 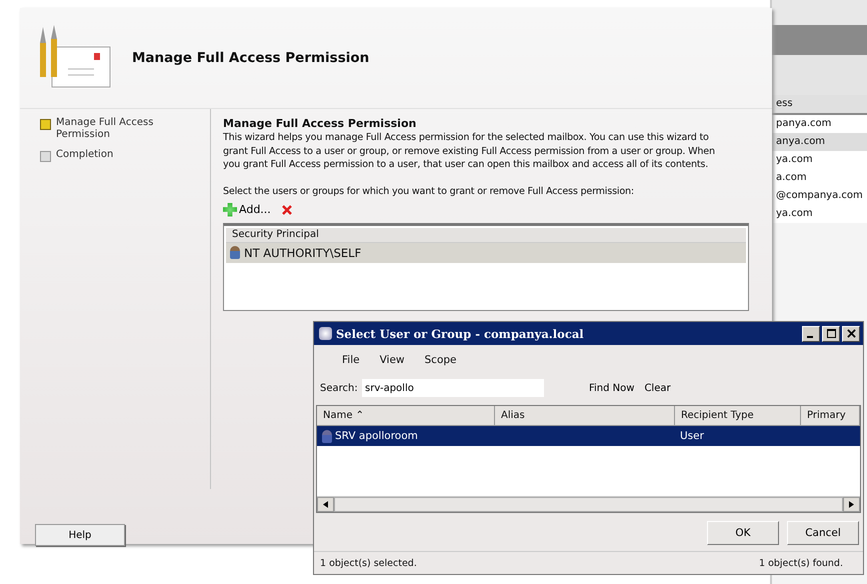 What do you see at coordinates (469, 151) in the screenshot?
I see `description-text: This wizard helps you manage Full Access permission for the selected mailbox. You can use this wizard to grant Full Access to a user or group, or remove existing Full Access permission from a user or group. When you grant Full Access permission to a user, that user can open this mailbox and access all of its contents.` at bounding box center [469, 151].